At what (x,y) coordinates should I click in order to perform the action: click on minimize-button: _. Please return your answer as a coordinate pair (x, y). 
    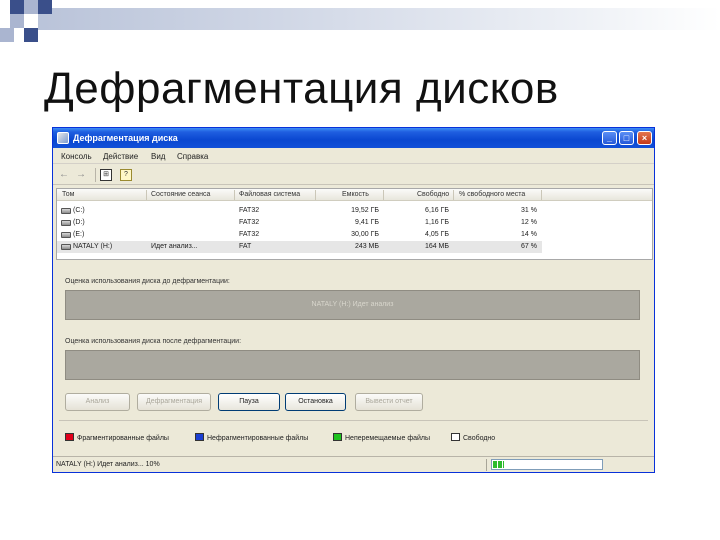
    Looking at the image, I should click on (609, 138).